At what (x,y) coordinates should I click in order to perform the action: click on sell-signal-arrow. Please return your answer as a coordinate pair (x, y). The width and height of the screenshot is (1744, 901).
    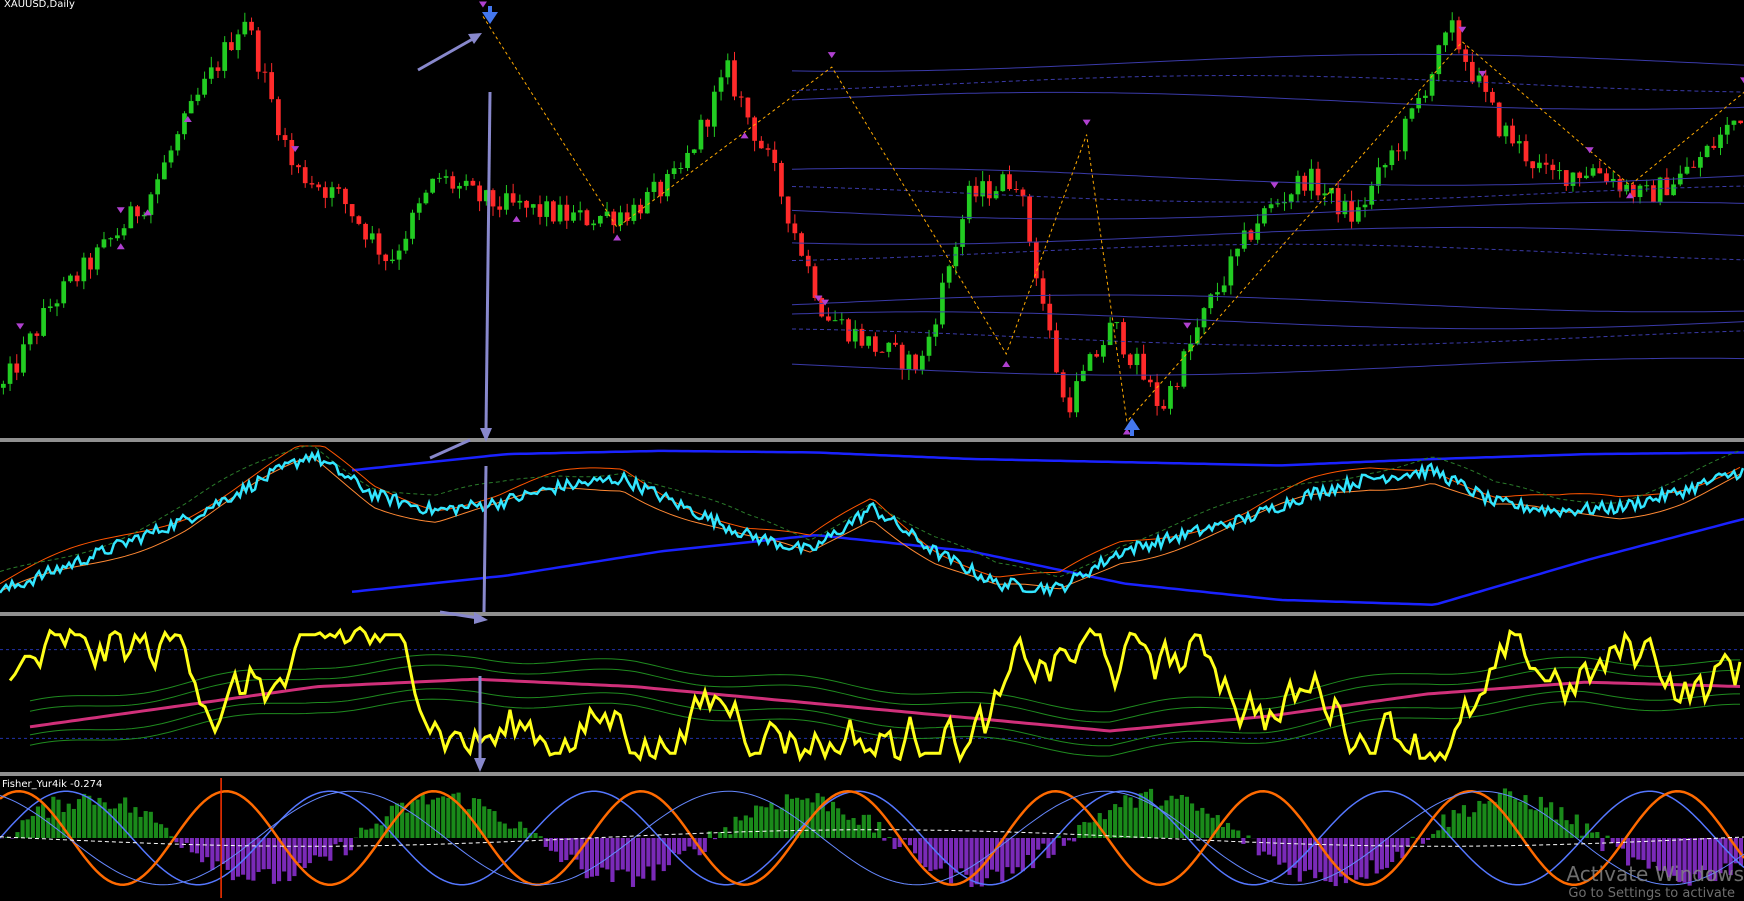
    Looking at the image, I should click on (490, 15).